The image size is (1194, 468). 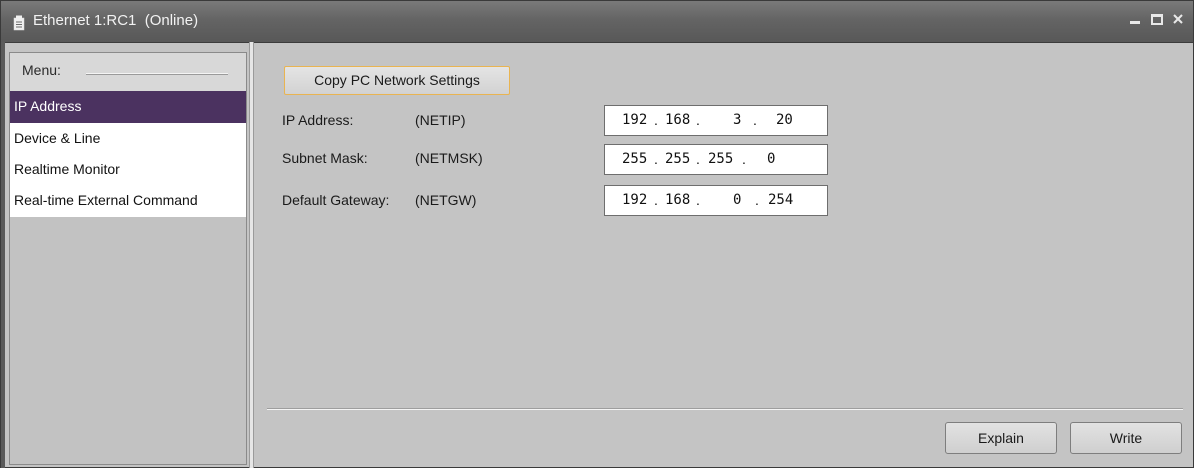 I want to click on menu-item-realtime-monitor: Realtime Monitor, so click(x=128, y=170).